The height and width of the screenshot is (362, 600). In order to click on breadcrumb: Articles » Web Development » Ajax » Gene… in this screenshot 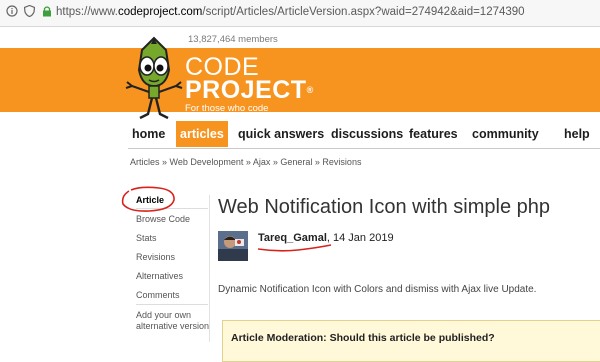, I will do `click(245, 162)`.